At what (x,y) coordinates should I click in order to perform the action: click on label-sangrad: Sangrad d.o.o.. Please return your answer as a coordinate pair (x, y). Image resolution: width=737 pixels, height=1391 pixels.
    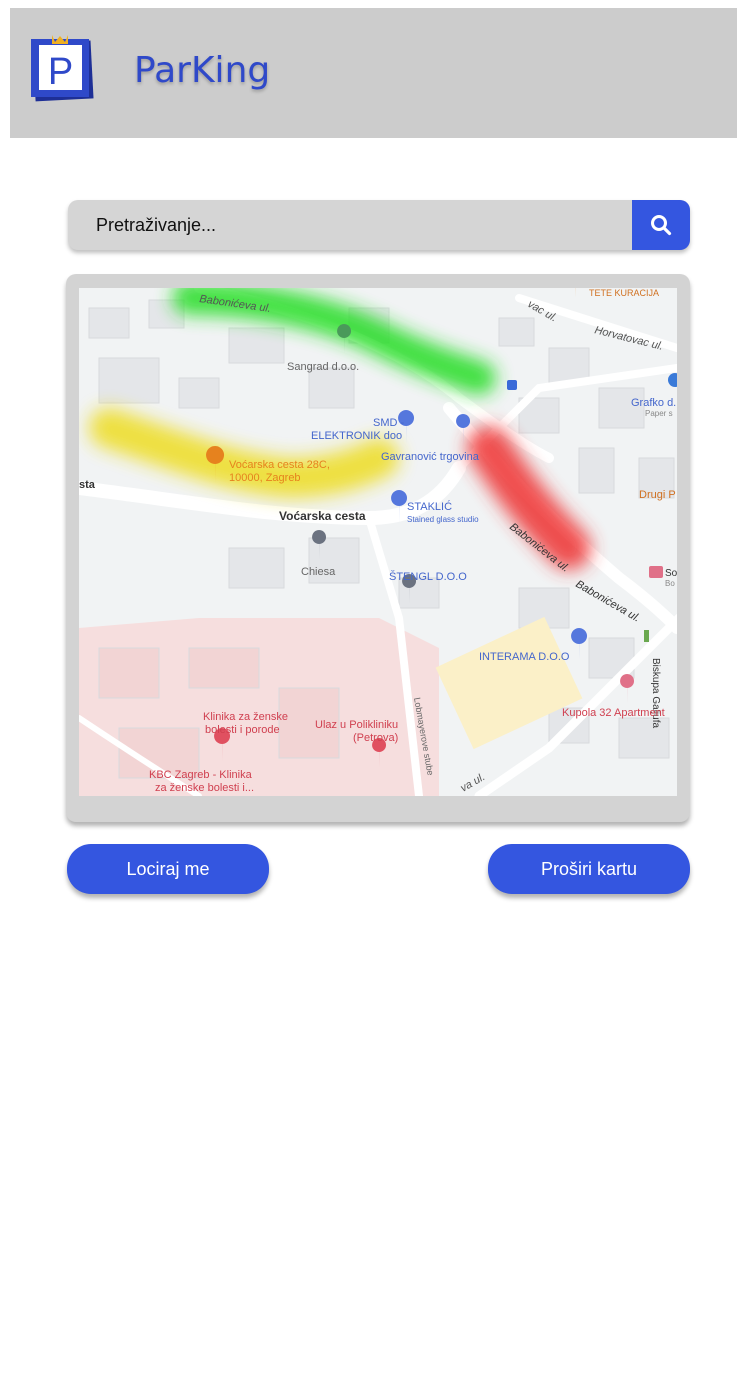
    Looking at the image, I should click on (323, 367).